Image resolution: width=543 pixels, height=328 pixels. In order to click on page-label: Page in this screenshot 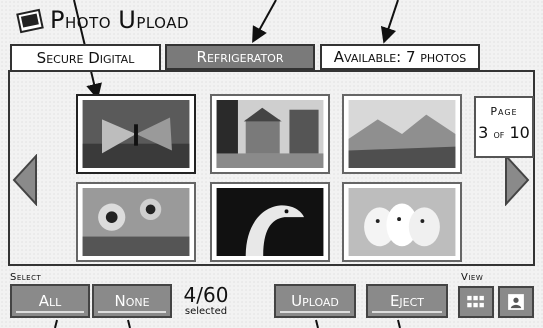, I will do `click(504, 111)`.